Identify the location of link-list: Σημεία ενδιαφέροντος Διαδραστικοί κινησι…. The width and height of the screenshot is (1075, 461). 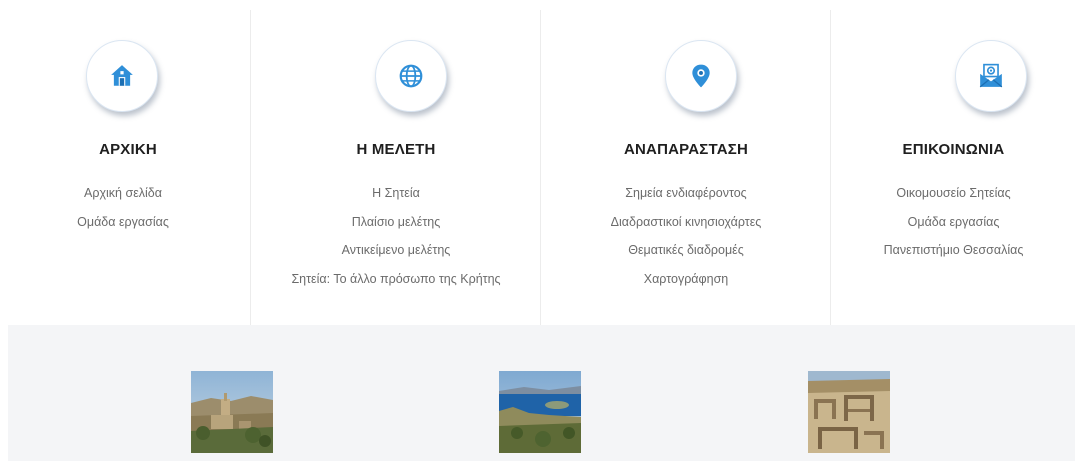
(686, 236).